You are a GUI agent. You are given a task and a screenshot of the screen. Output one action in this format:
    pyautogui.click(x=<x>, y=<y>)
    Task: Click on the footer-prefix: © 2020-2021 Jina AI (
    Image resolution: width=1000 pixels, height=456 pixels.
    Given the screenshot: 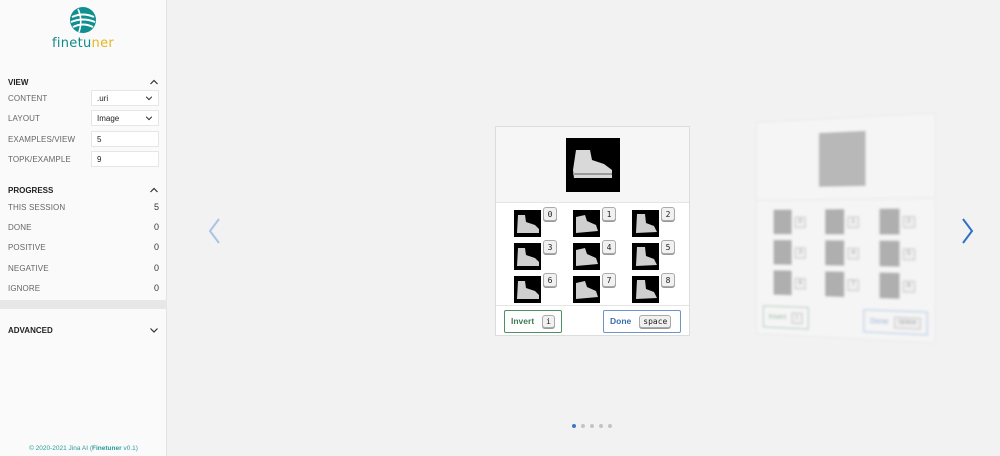 What is the action you would take?
    pyautogui.click(x=61, y=448)
    